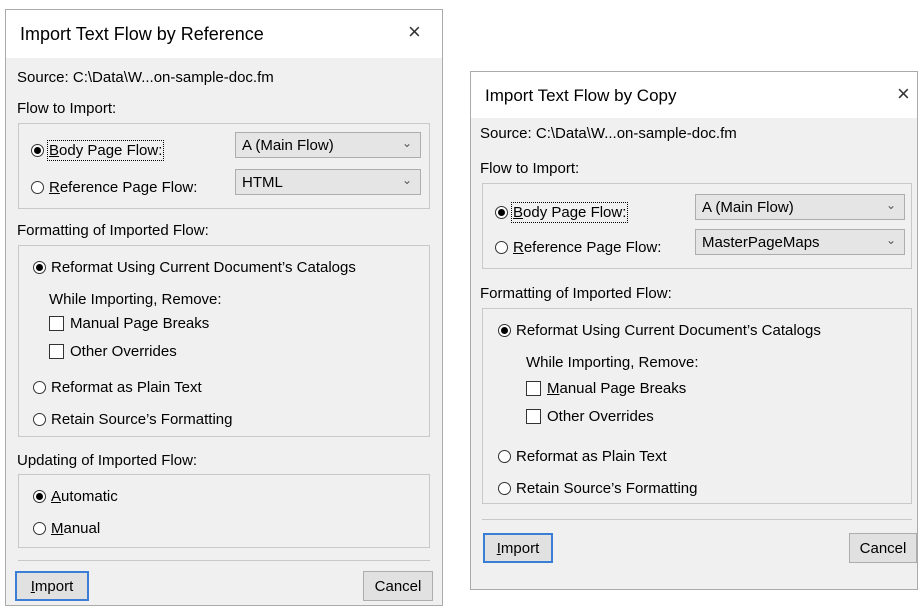  I want to click on automatic-radio: Automatic, so click(75, 496).